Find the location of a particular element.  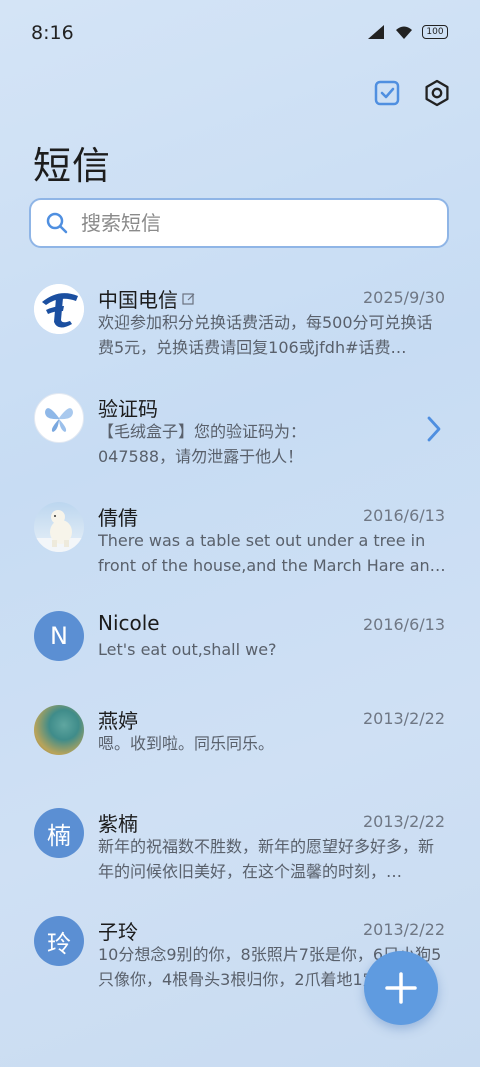

sender-name-text: Nicole is located at coordinates (129, 623).